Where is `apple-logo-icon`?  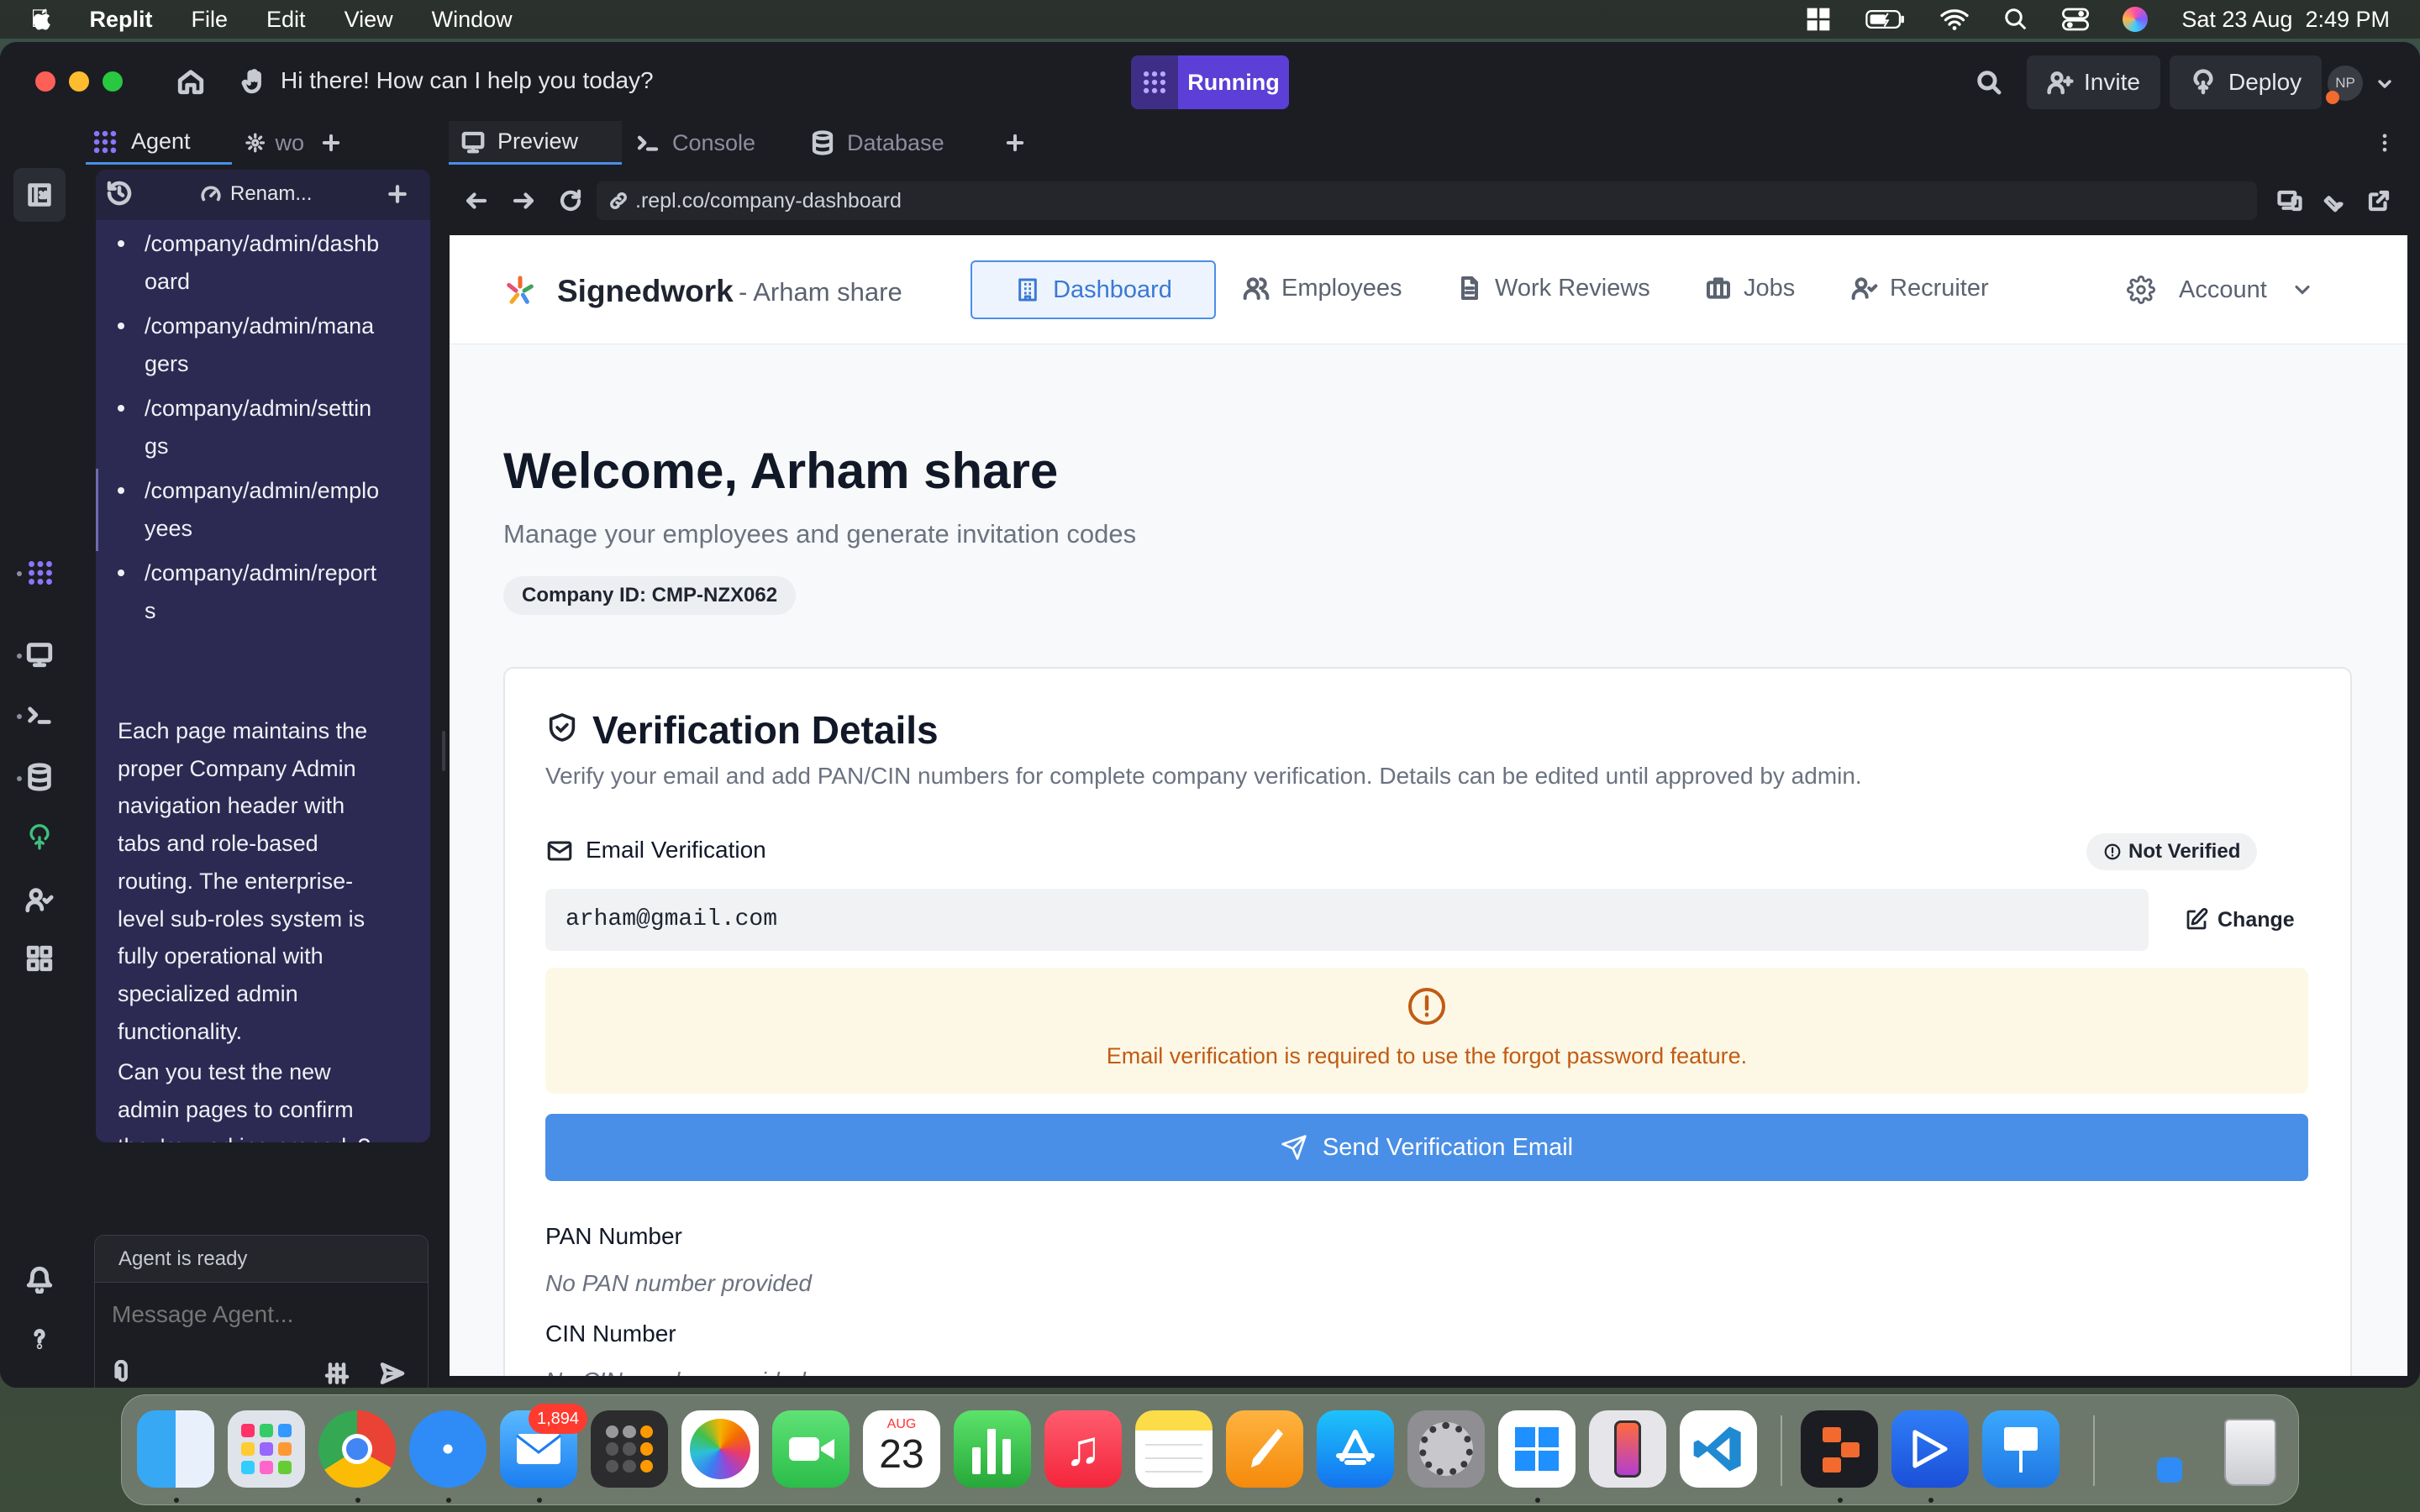 apple-logo-icon is located at coordinates (42, 19).